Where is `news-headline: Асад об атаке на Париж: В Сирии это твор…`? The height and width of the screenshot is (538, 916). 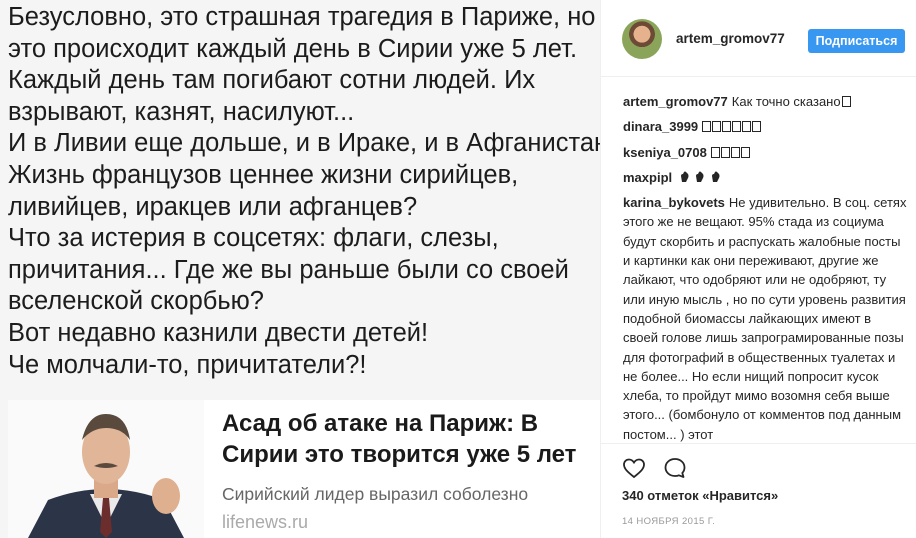
news-headline: Асад об атаке на Париж: В Сирии это твор… is located at coordinates (399, 439).